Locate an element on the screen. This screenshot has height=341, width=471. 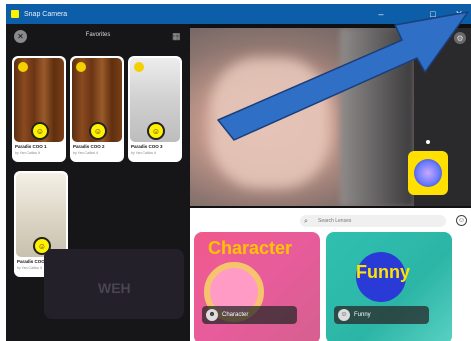
funny-face-icon: ☺ is located at coordinates (344, 315).